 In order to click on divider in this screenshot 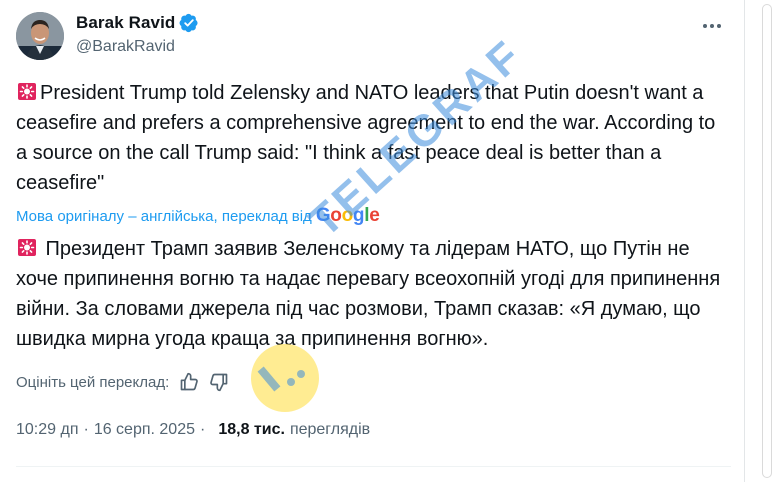, I will do `click(373, 466)`.